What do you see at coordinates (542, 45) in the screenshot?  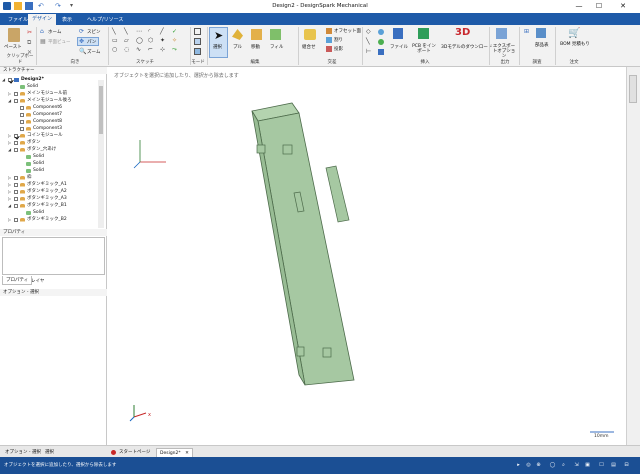 I see `parts-list-button: 部品表` at bounding box center [542, 45].